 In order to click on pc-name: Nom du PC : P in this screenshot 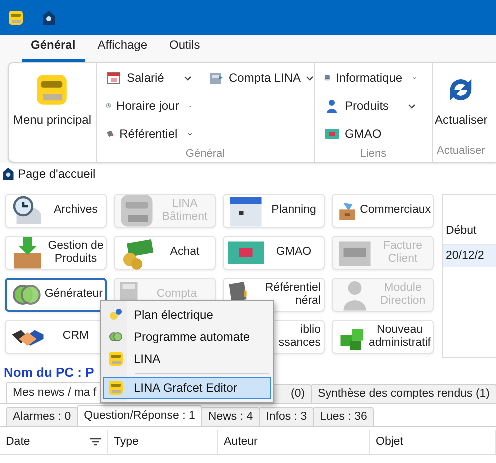, I will do `click(49, 373)`.